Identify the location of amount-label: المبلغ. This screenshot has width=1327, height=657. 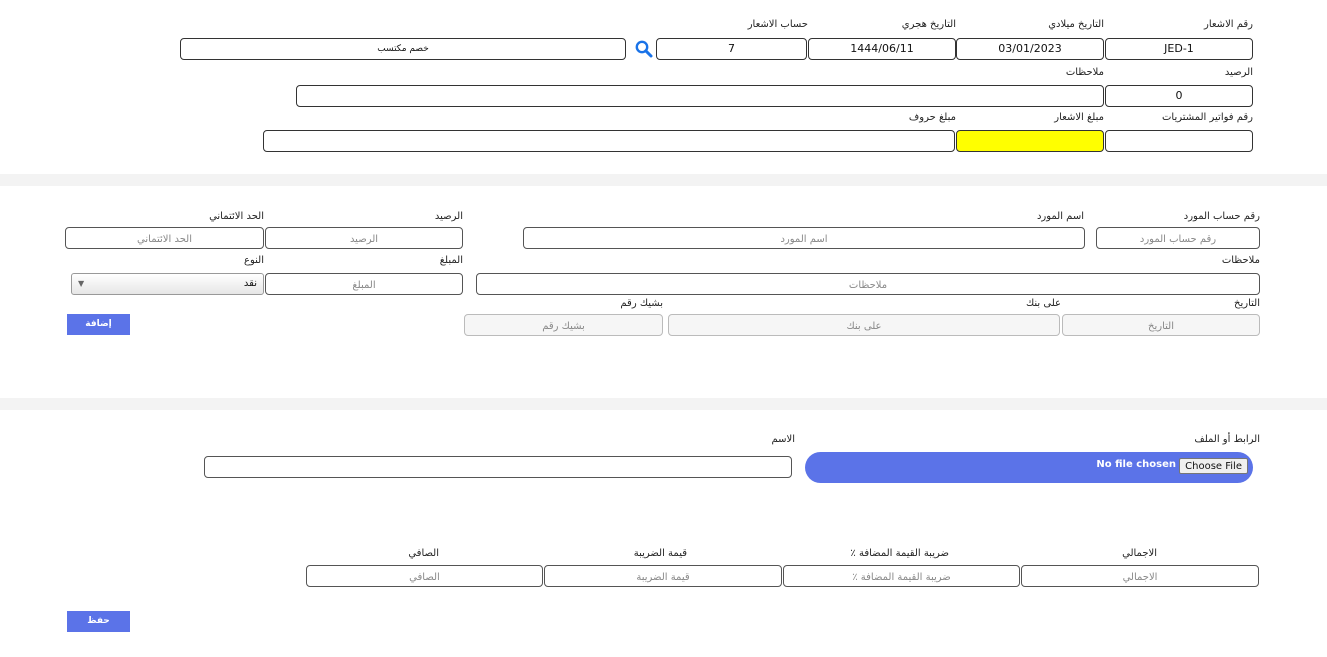
(451, 260).